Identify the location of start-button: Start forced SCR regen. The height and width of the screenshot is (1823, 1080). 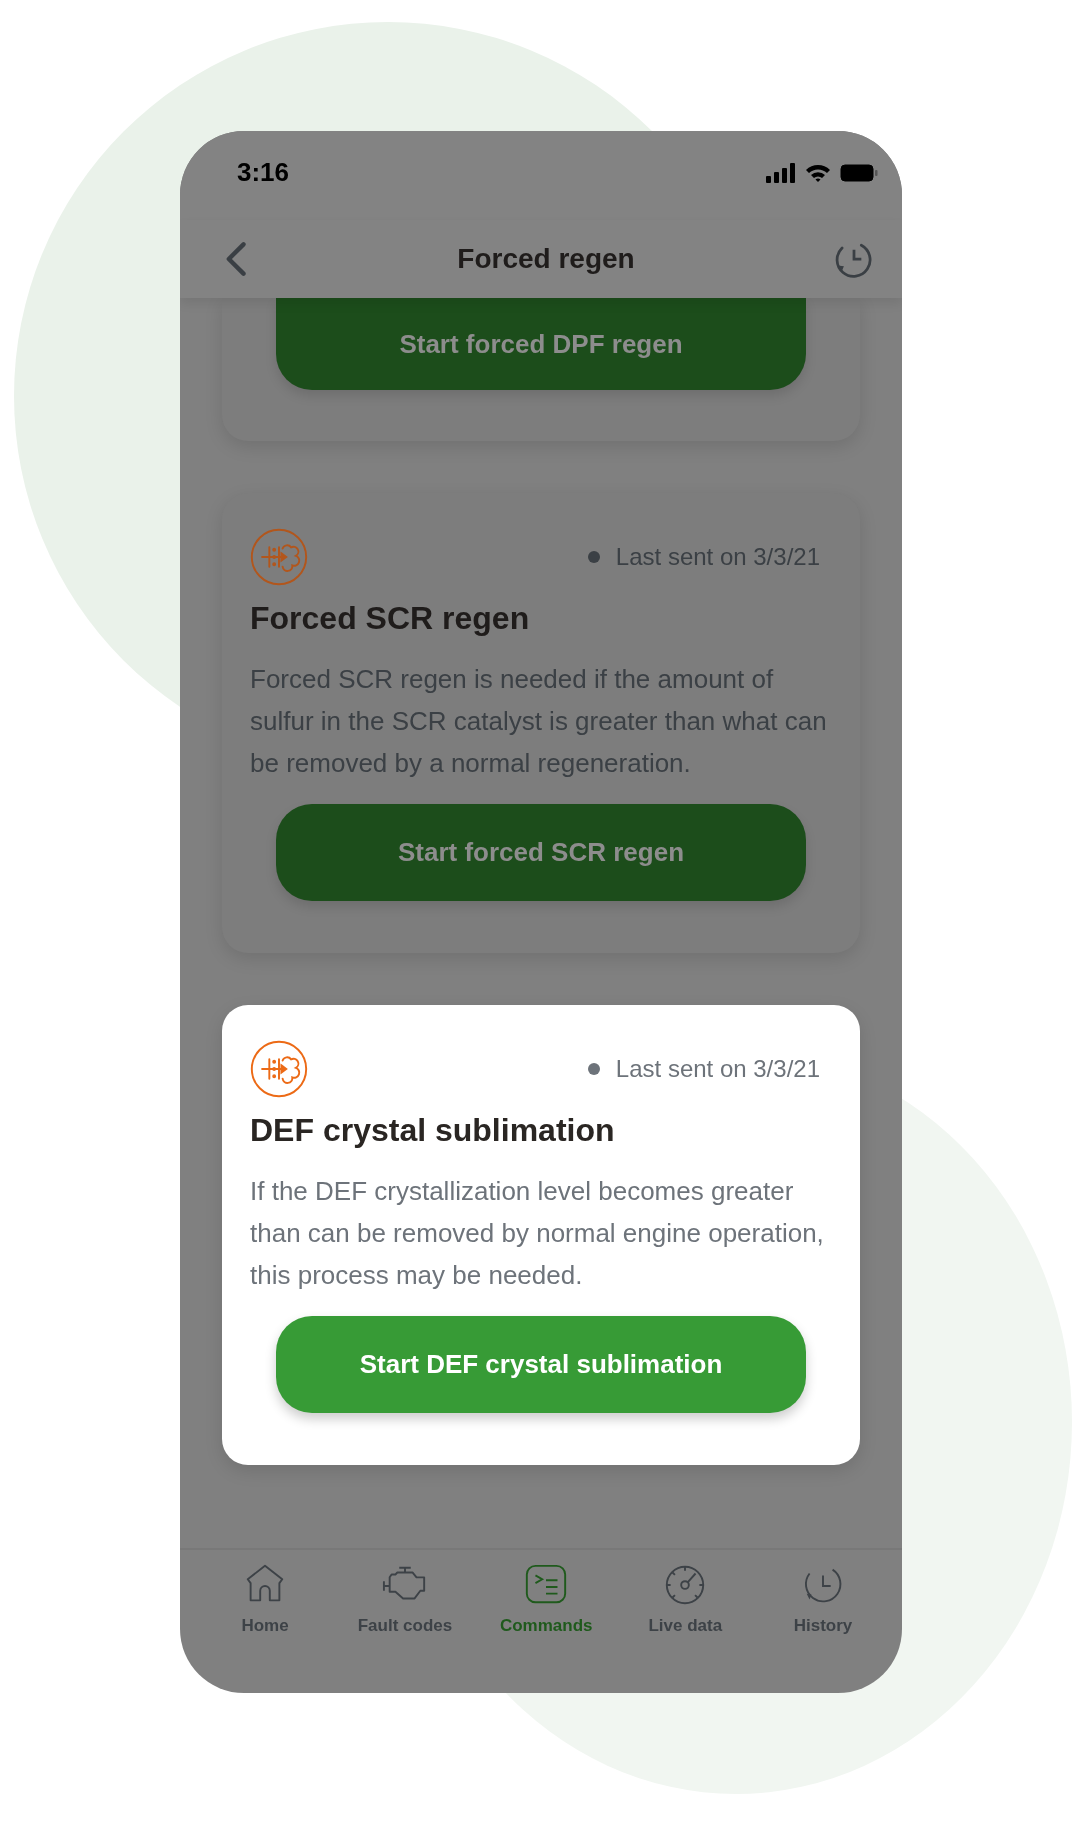
(541, 852).